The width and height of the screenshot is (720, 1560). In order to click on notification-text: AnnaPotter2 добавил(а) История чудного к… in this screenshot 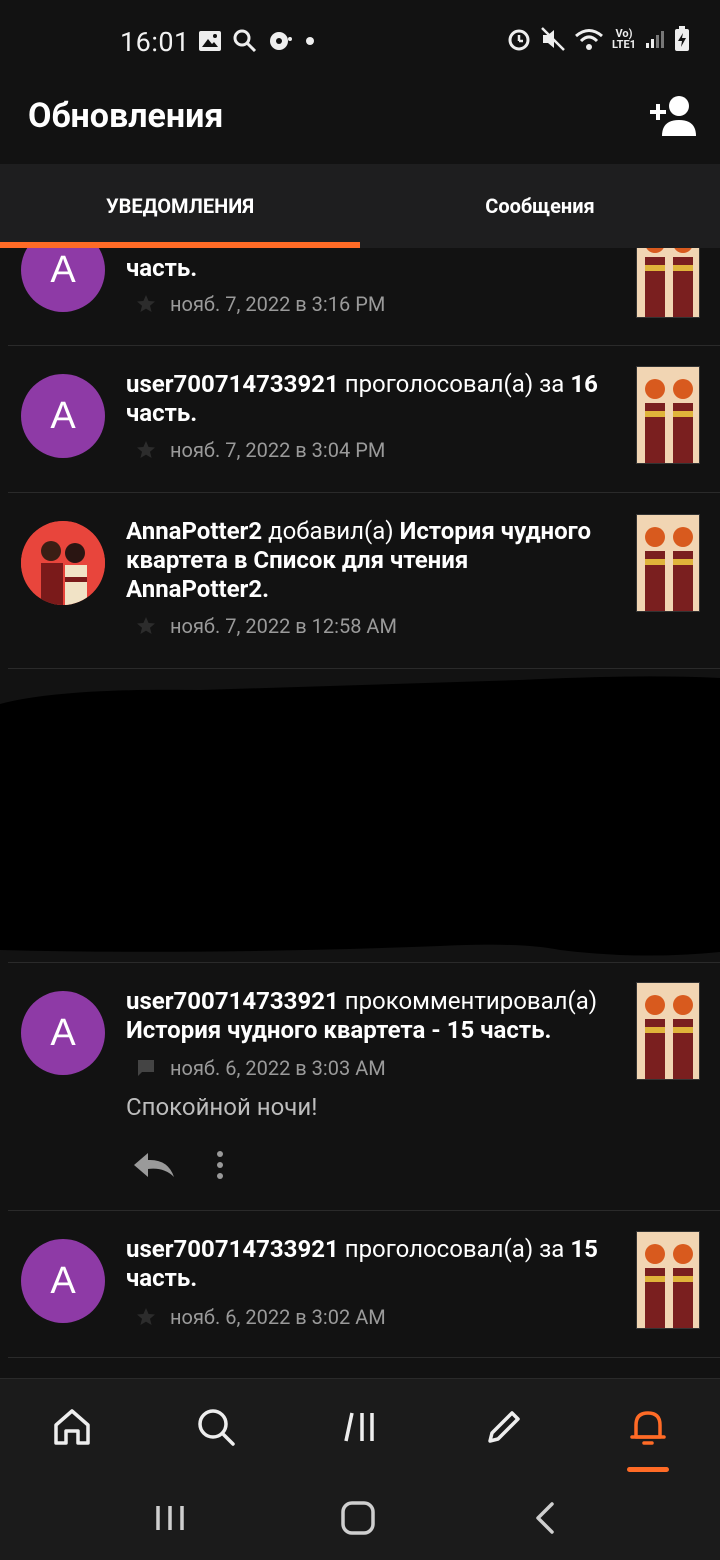, I will do `click(371, 560)`.